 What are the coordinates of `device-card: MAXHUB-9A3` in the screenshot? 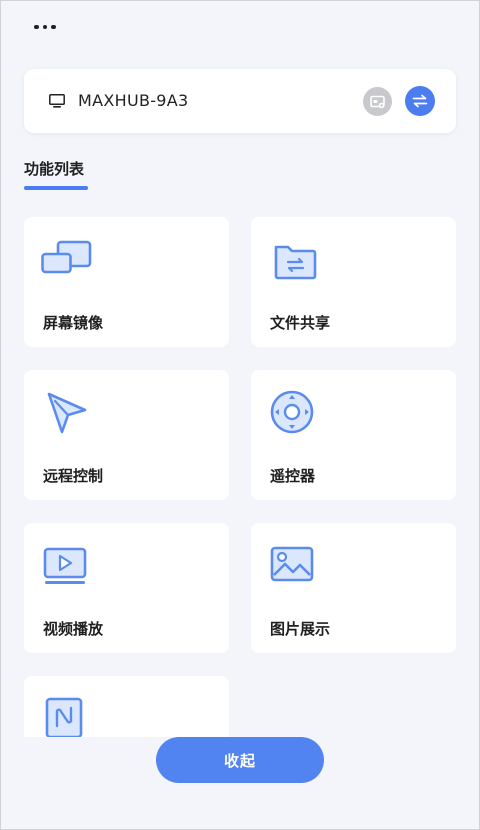 It's located at (240, 101).